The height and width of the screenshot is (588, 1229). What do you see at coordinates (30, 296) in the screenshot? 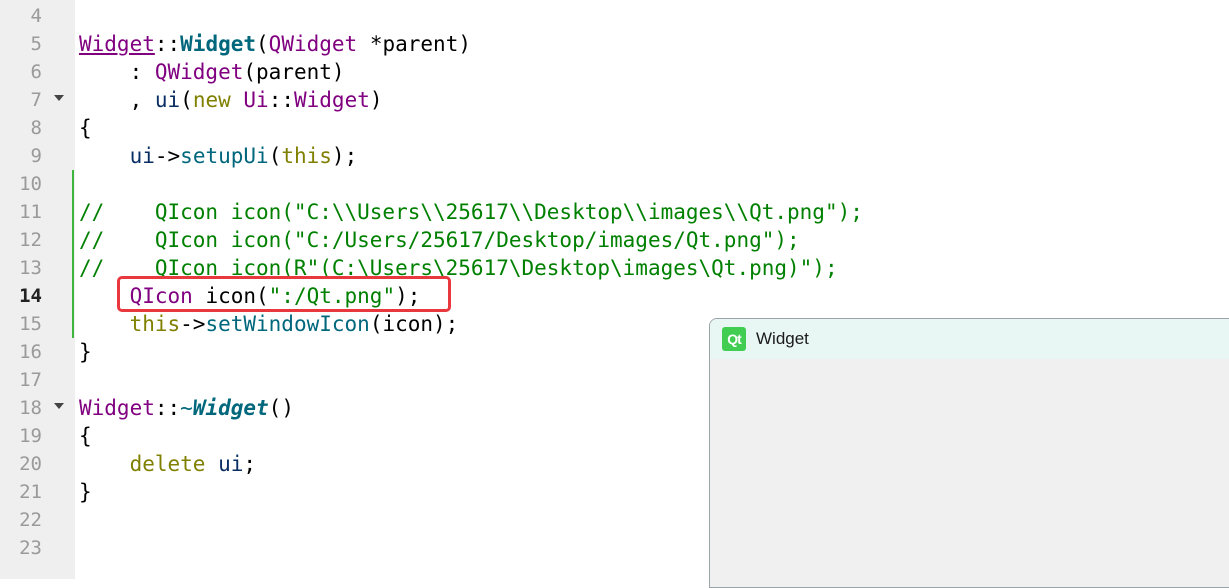
I see `current-line-number: 14` at bounding box center [30, 296].